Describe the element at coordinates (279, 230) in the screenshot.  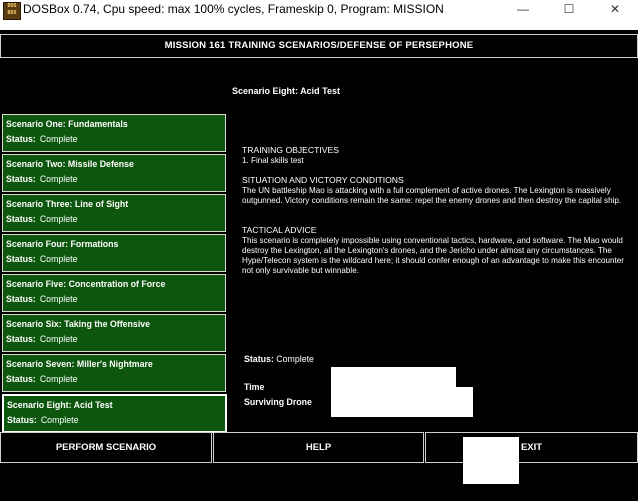
I see `advice-heading: TACTICAL ADVICE` at that location.